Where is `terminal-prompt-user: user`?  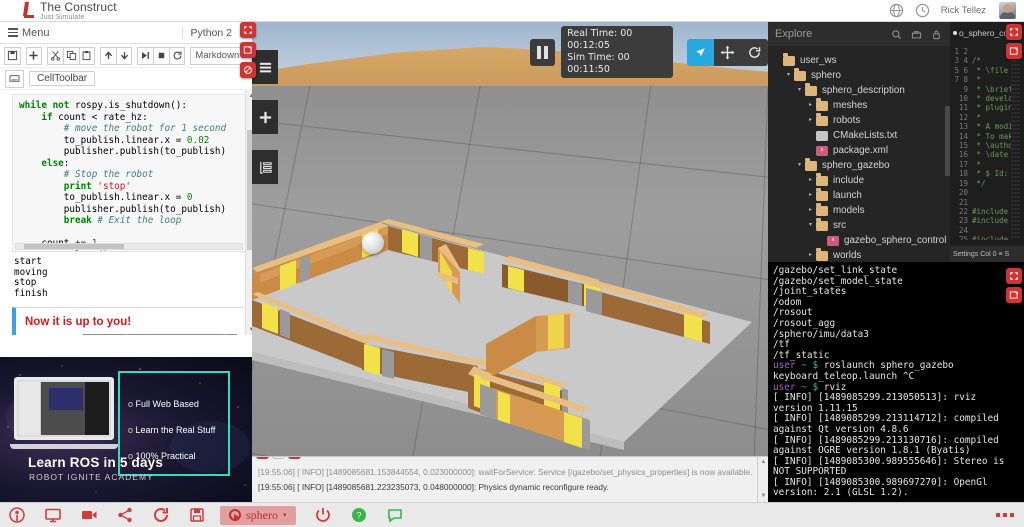
terminal-prompt-user: user is located at coordinates (784, 387).